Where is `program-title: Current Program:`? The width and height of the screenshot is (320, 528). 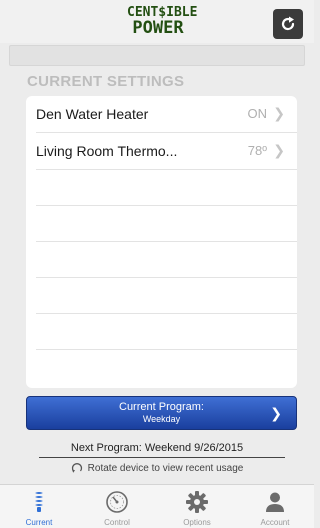
program-title: Current Program: is located at coordinates (161, 407).